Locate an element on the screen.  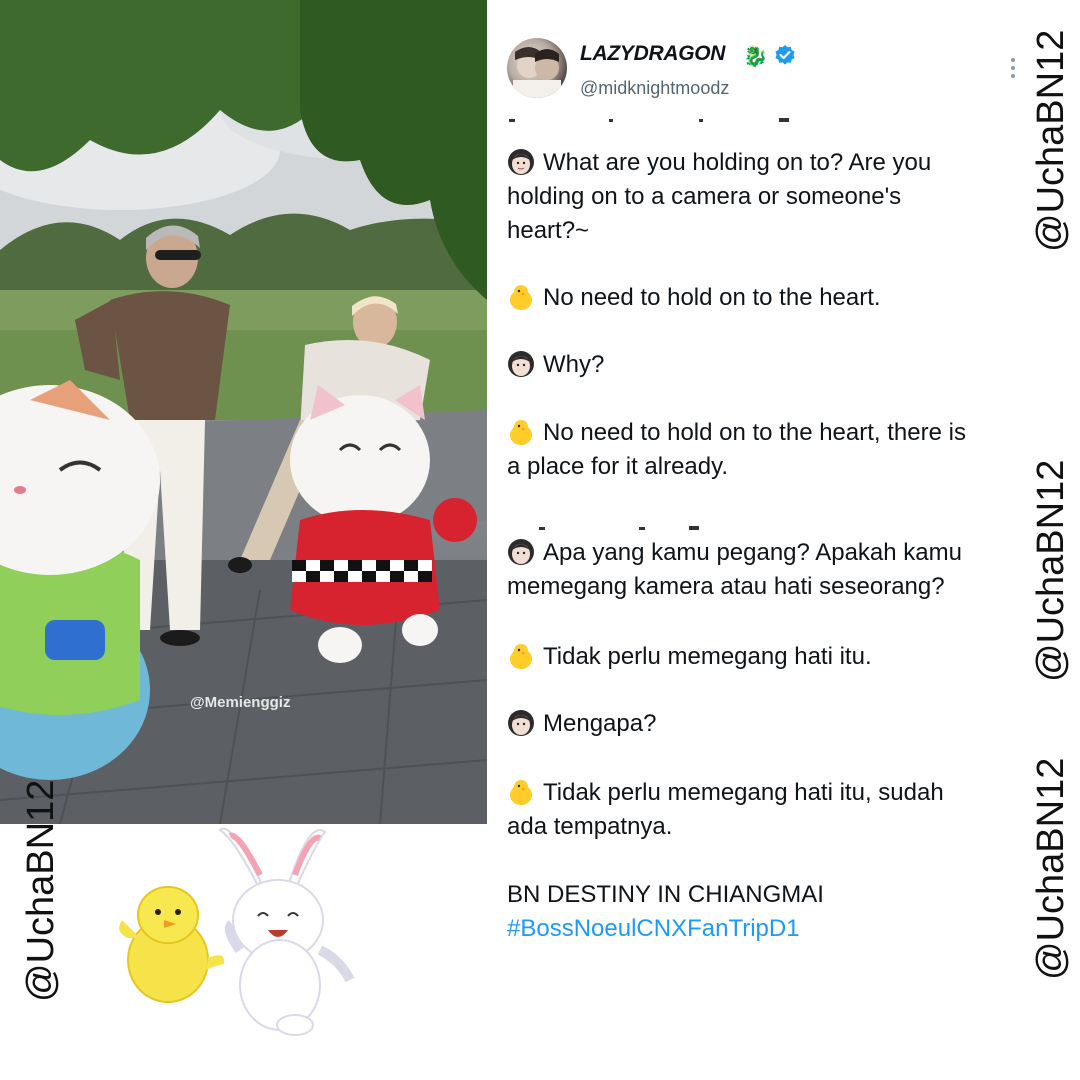
chick-sticker is located at coordinates (172, 944).